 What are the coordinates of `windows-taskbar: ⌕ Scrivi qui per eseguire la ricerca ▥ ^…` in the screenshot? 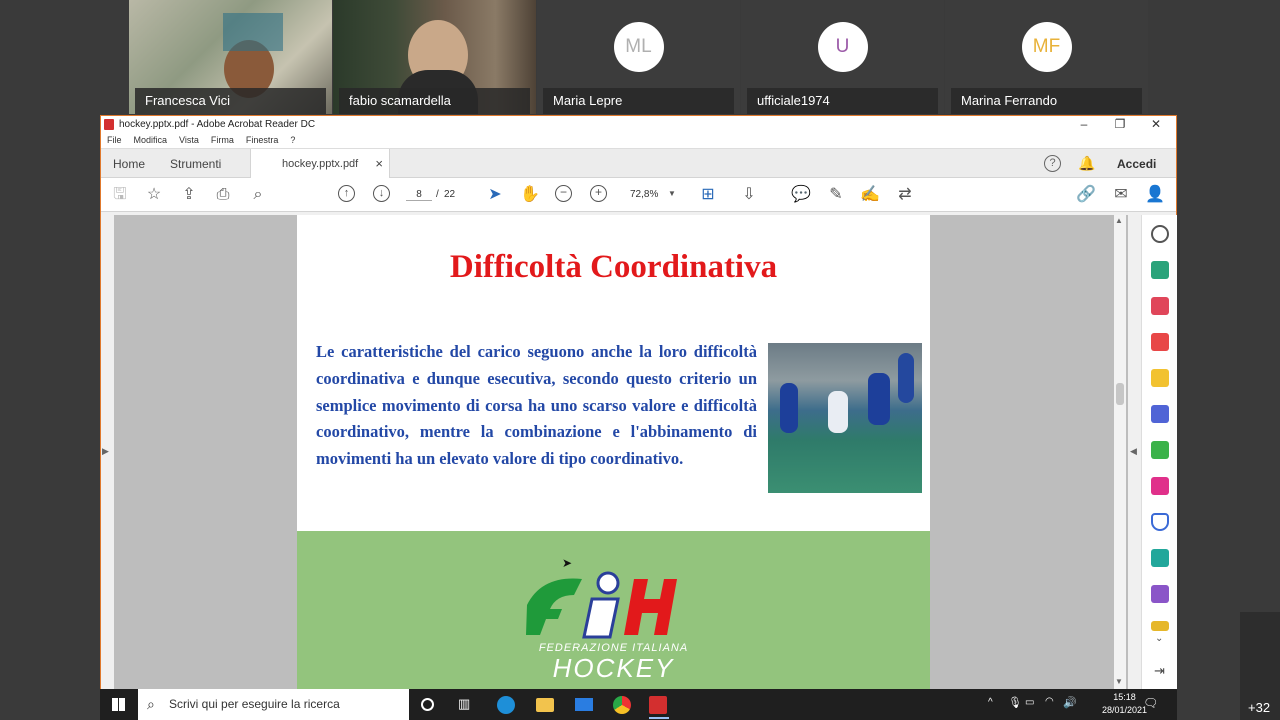 It's located at (638, 704).